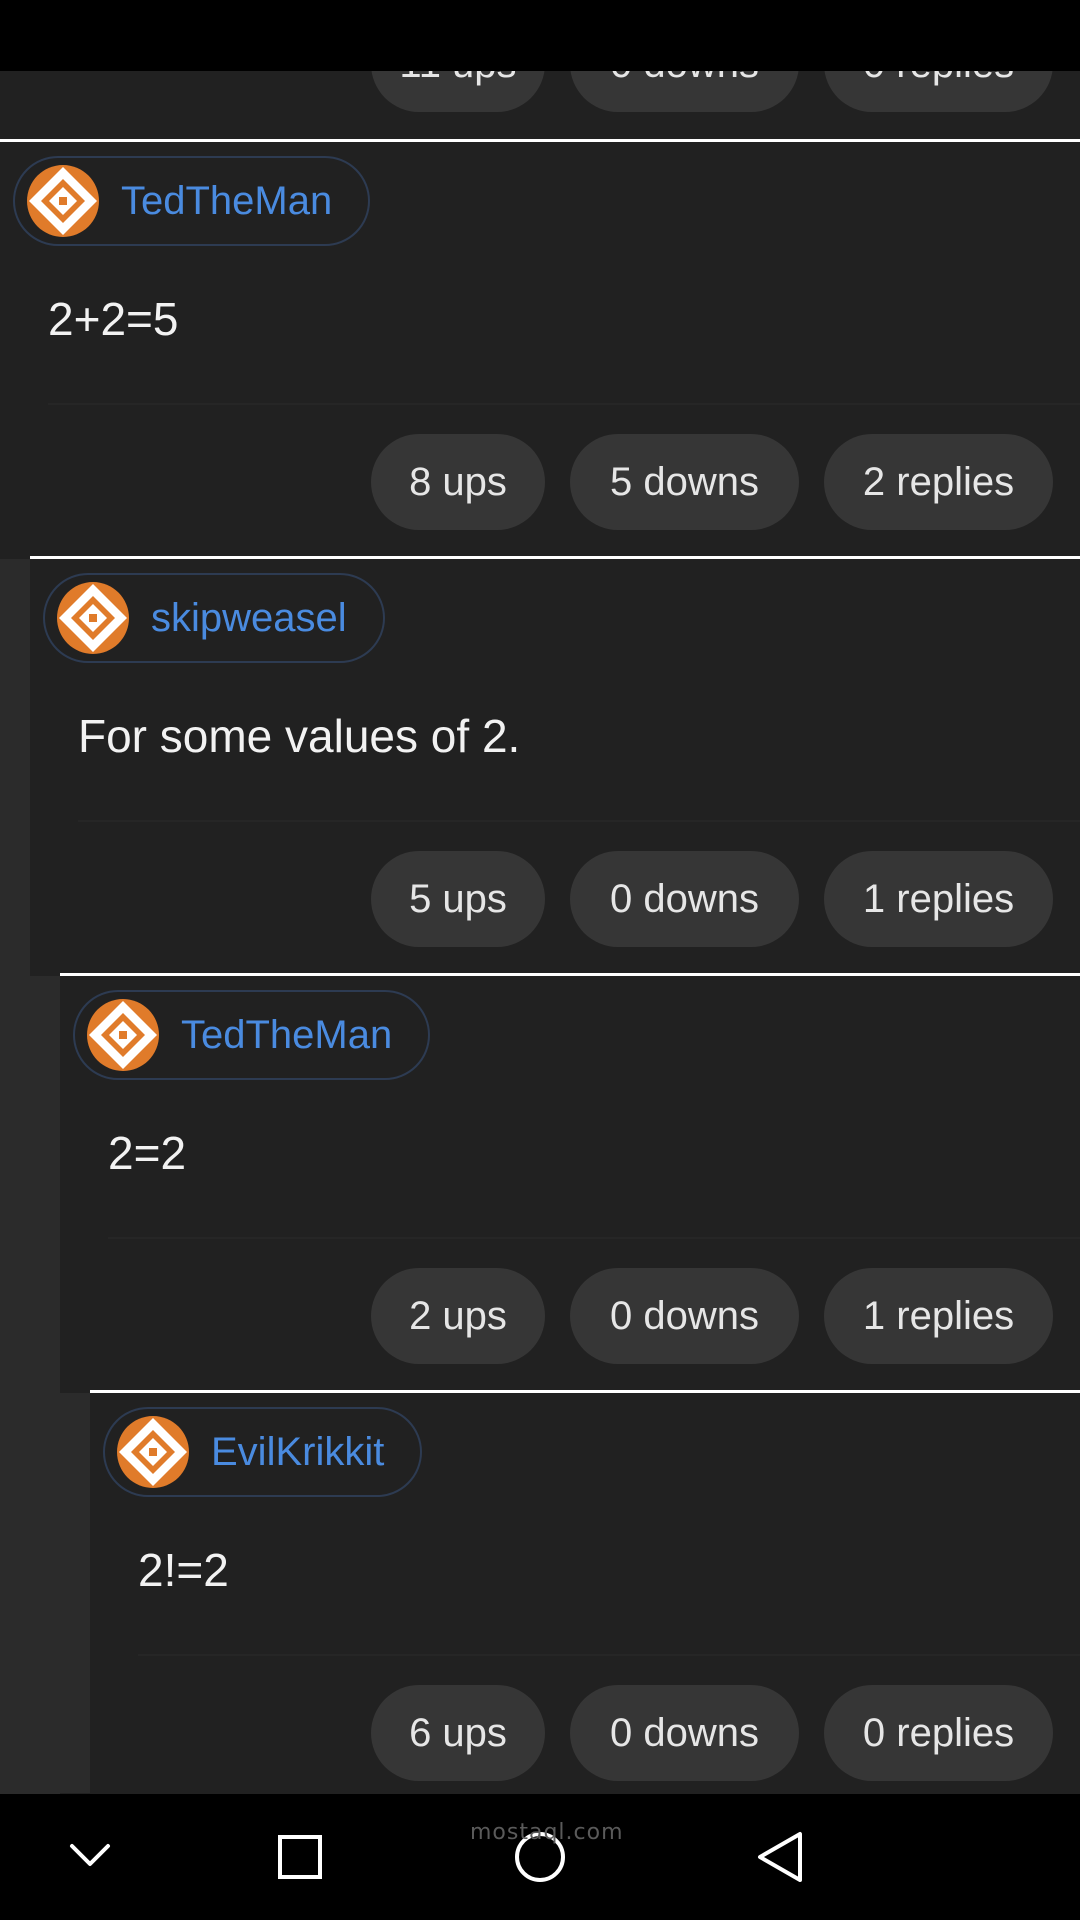 This screenshot has height=1920, width=1080. Describe the element at coordinates (458, 1316) in the screenshot. I see `ups-button: 2 ups` at that location.